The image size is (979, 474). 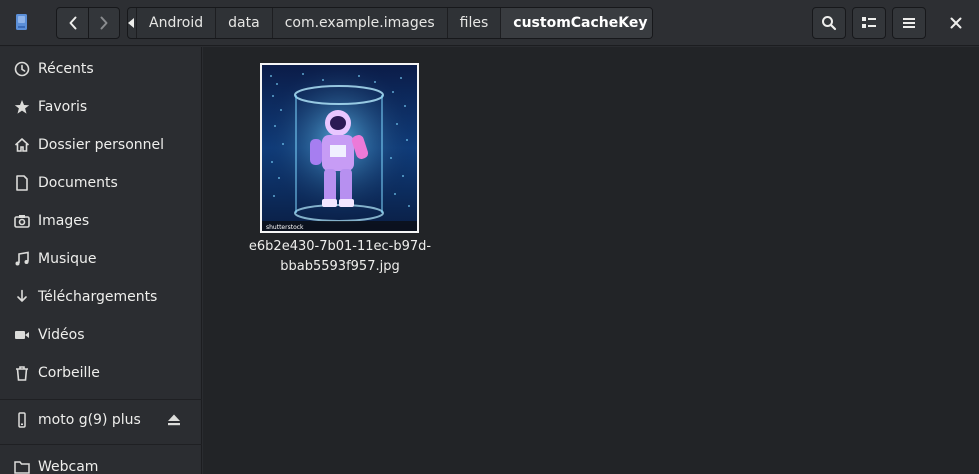 What do you see at coordinates (64, 221) in the screenshot?
I see `sidebar-item-label: Images` at bounding box center [64, 221].